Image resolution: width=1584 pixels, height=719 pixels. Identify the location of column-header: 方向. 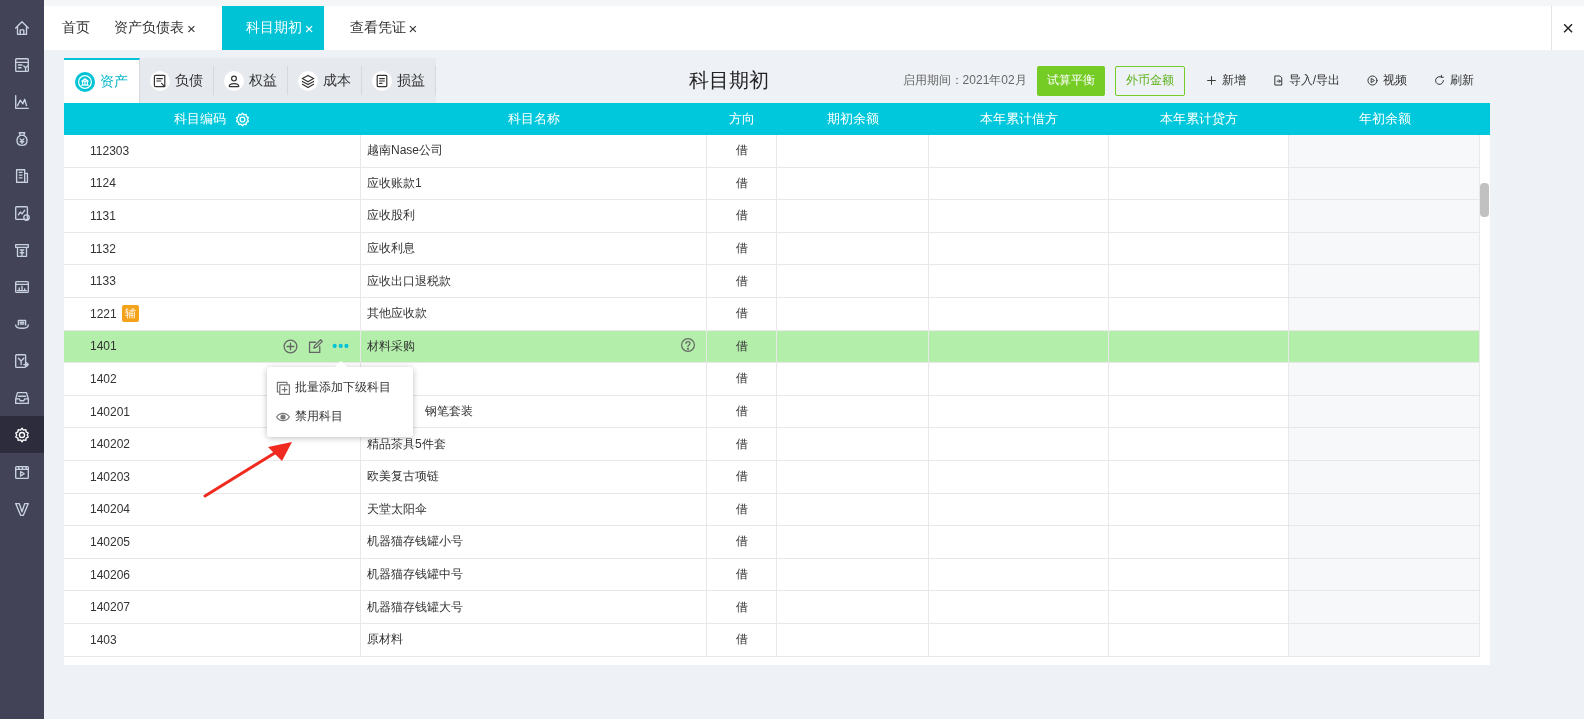
(742, 119).